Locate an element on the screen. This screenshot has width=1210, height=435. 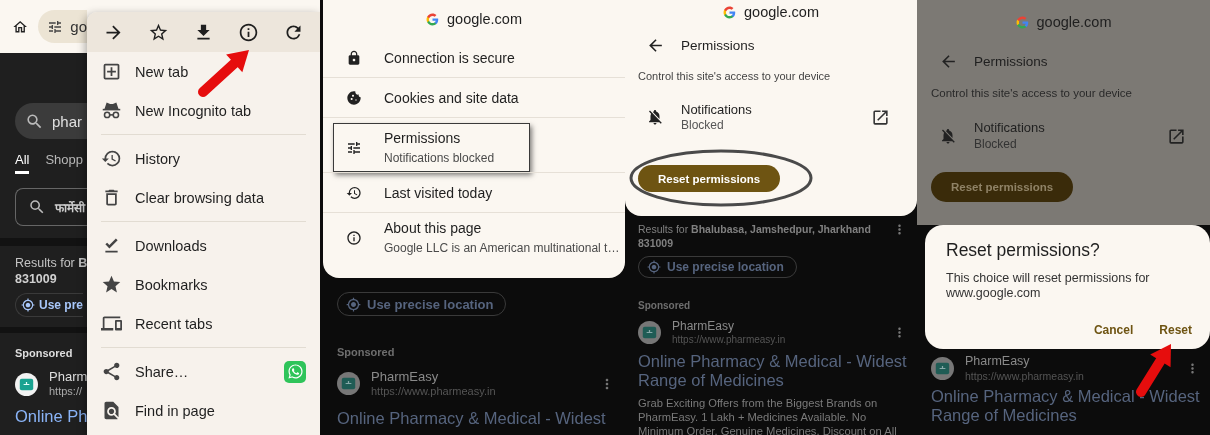
result-title-link: Online Ph is located at coordinates (51, 416).